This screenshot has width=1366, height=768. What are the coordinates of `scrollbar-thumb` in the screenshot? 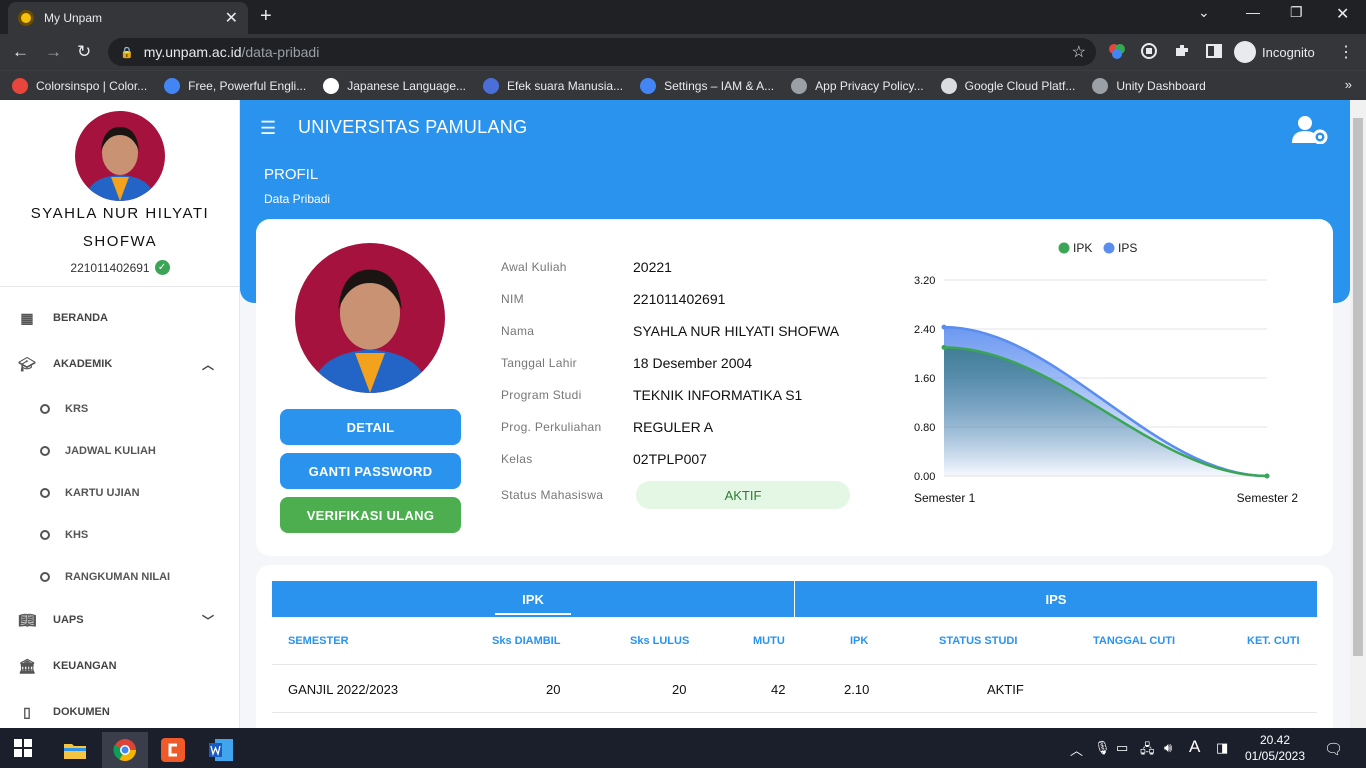 It's located at (1358, 387).